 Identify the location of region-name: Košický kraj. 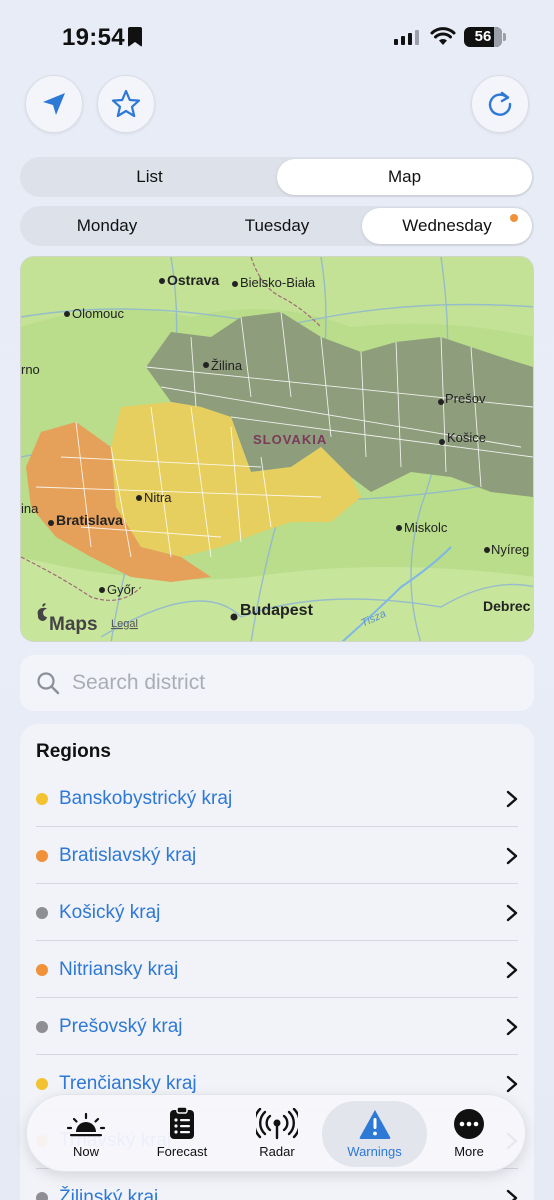
(110, 912).